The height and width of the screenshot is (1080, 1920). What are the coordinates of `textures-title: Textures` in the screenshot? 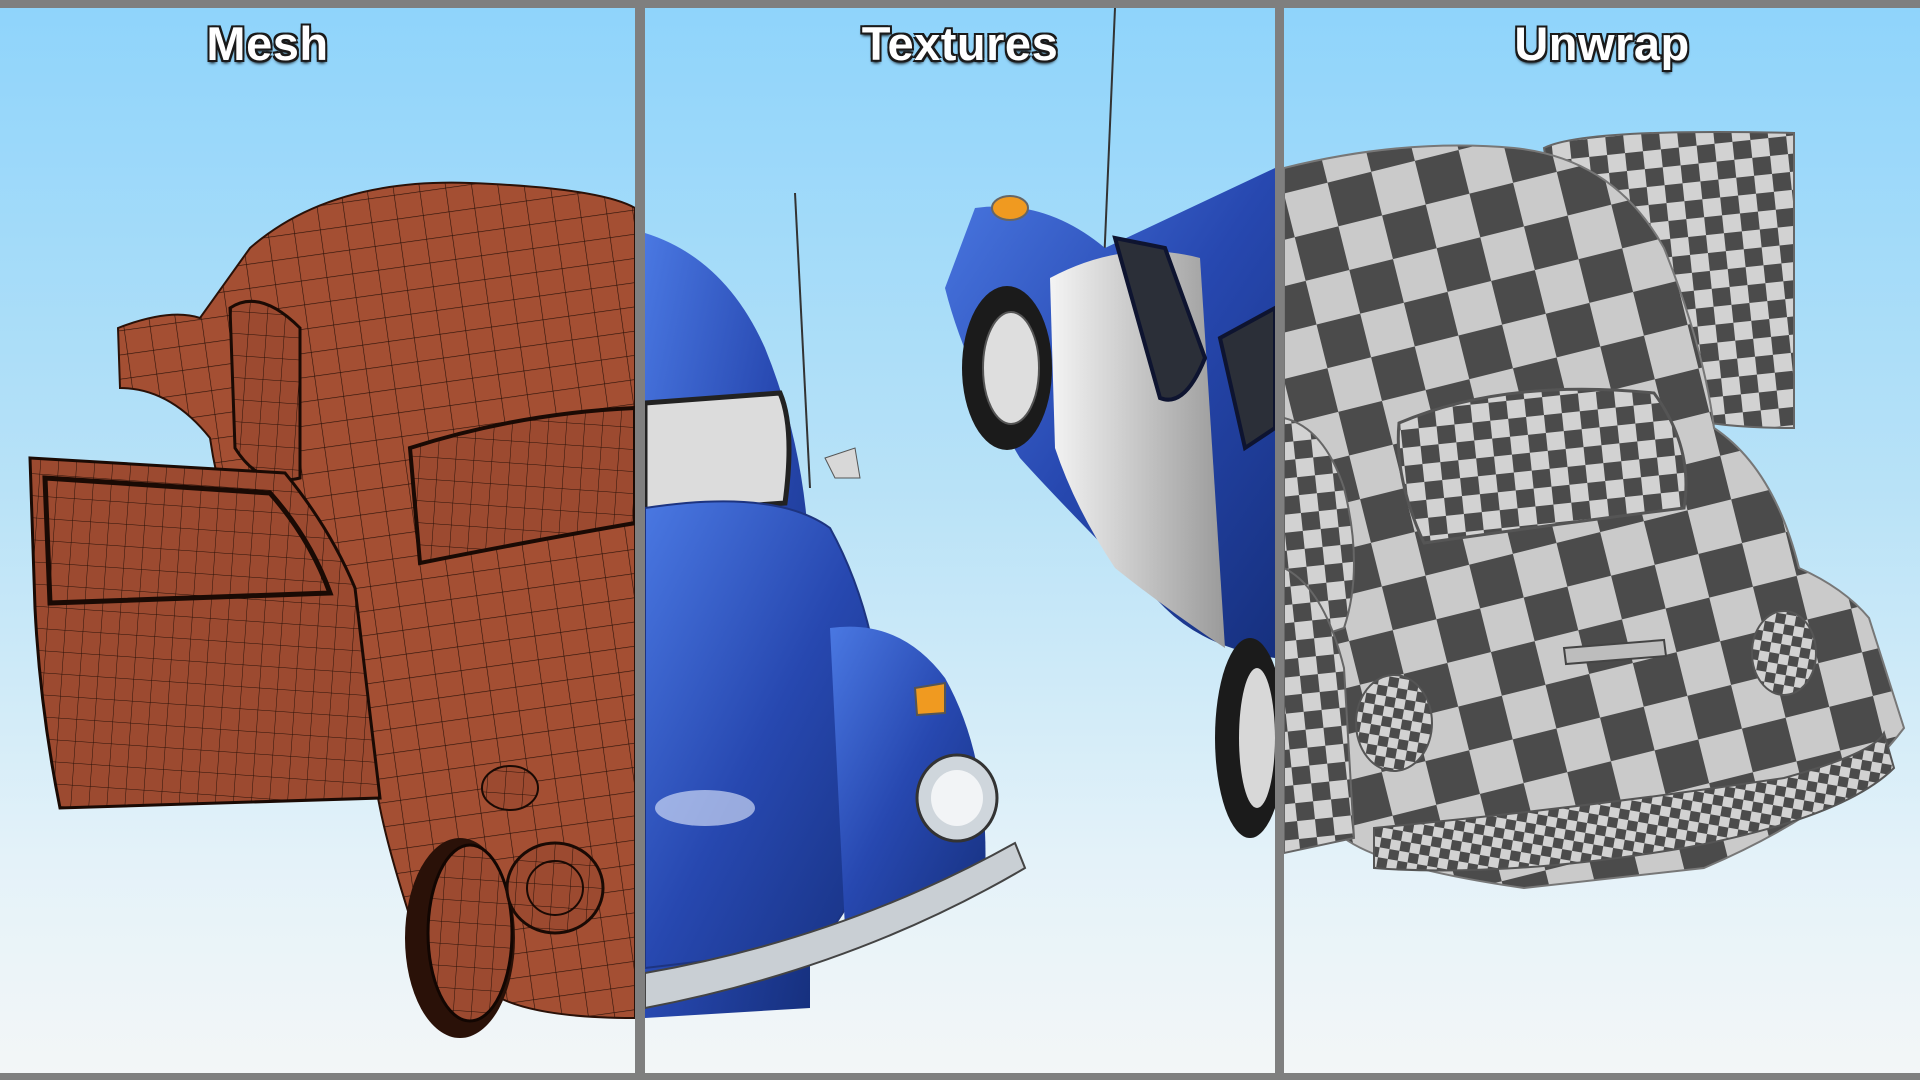 It's located at (960, 43).